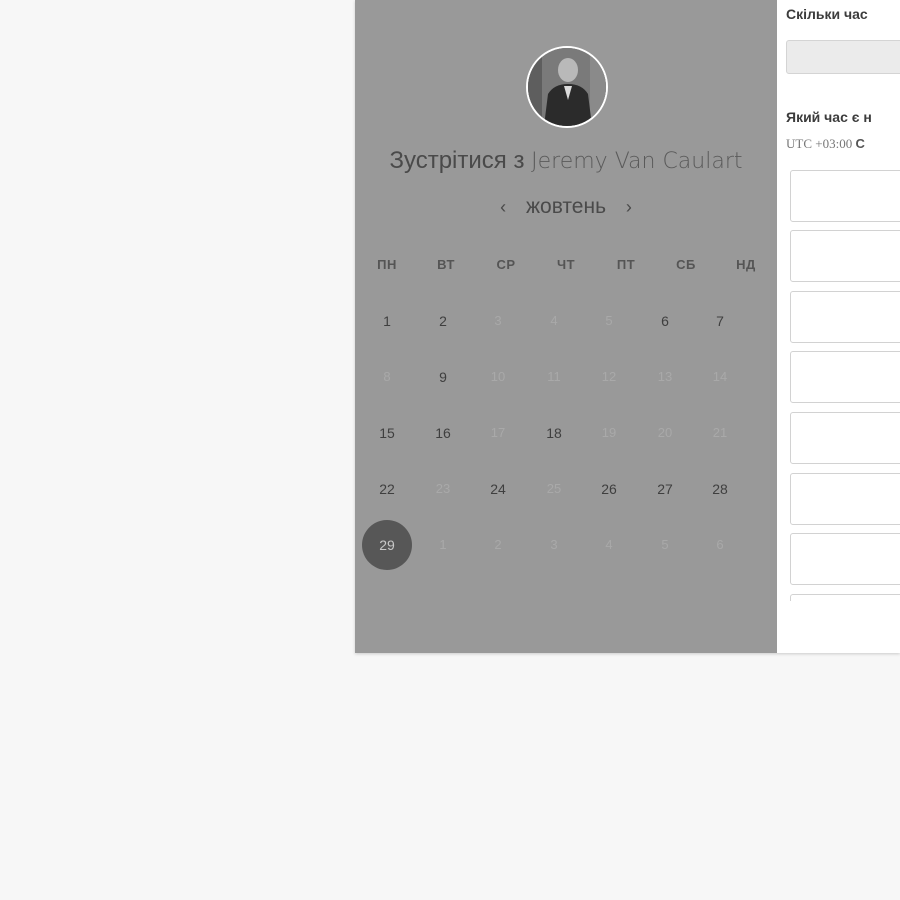  What do you see at coordinates (860, 143) in the screenshot?
I see `timezone-name: C` at bounding box center [860, 143].